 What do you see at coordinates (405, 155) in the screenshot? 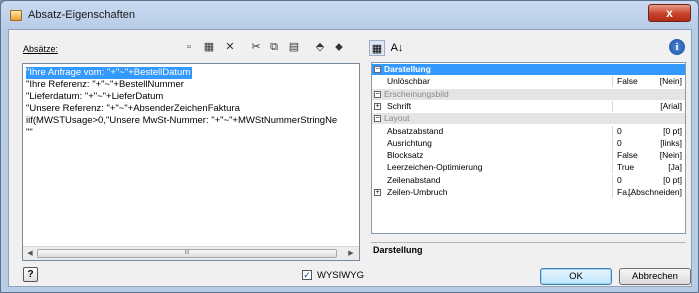
I see `property-name: Blocksatz` at bounding box center [405, 155].